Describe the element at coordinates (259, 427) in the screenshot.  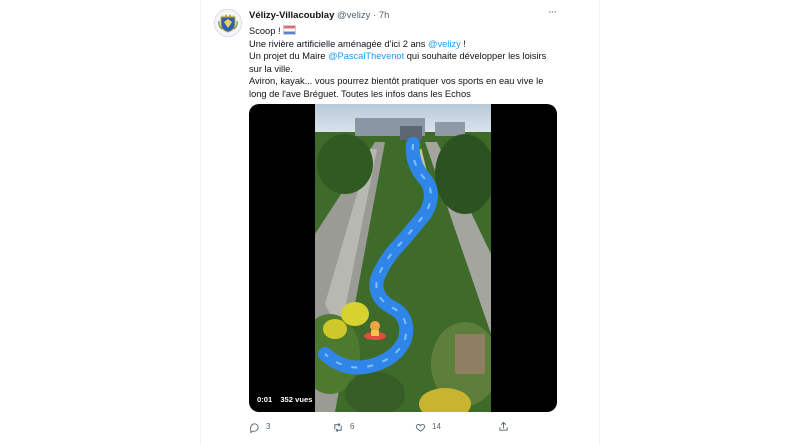
I see `reply-button: 3` at that location.